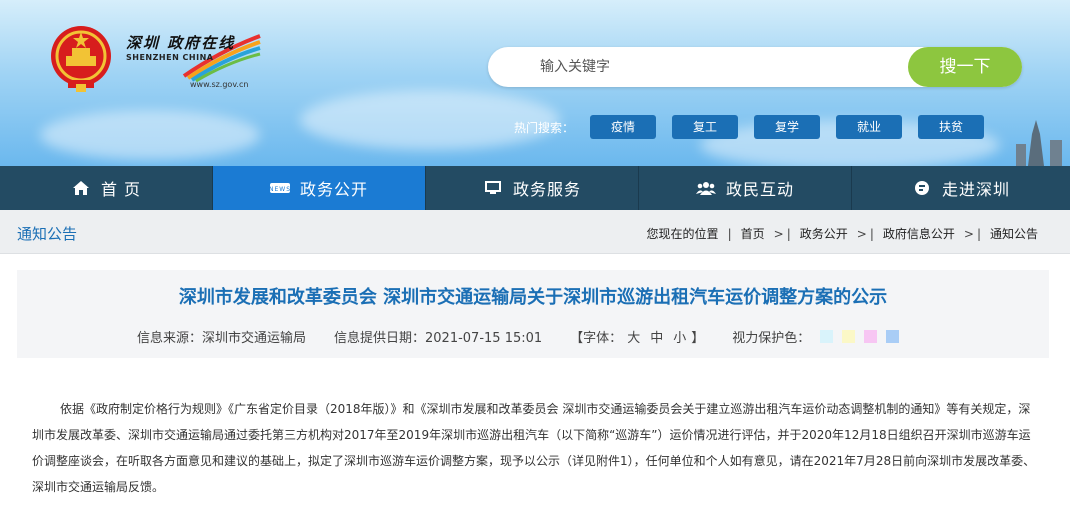 This screenshot has width=1070, height=515. I want to click on search-button: 搜一下, so click(965, 67).